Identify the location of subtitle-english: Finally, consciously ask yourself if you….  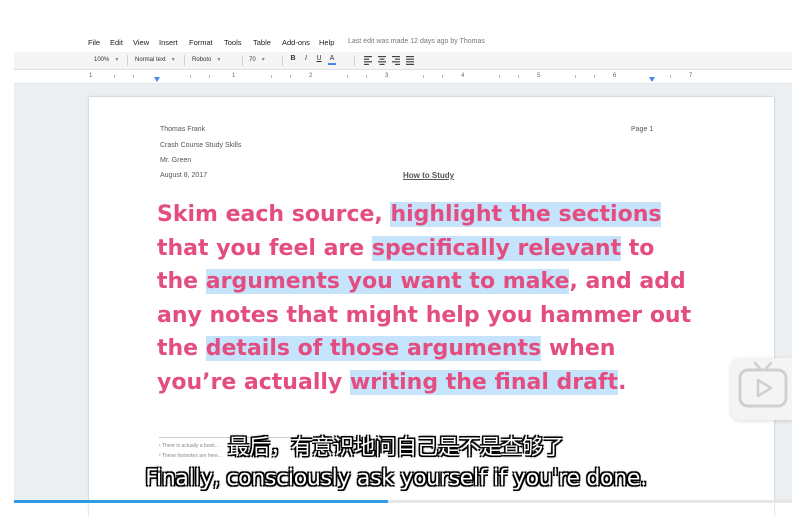
(396, 478).